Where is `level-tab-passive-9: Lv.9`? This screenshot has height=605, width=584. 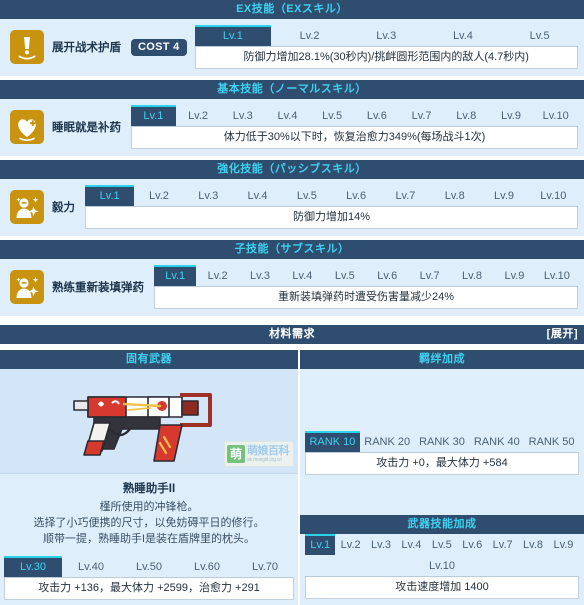
level-tab-passive-9: Lv.9 is located at coordinates (503, 195).